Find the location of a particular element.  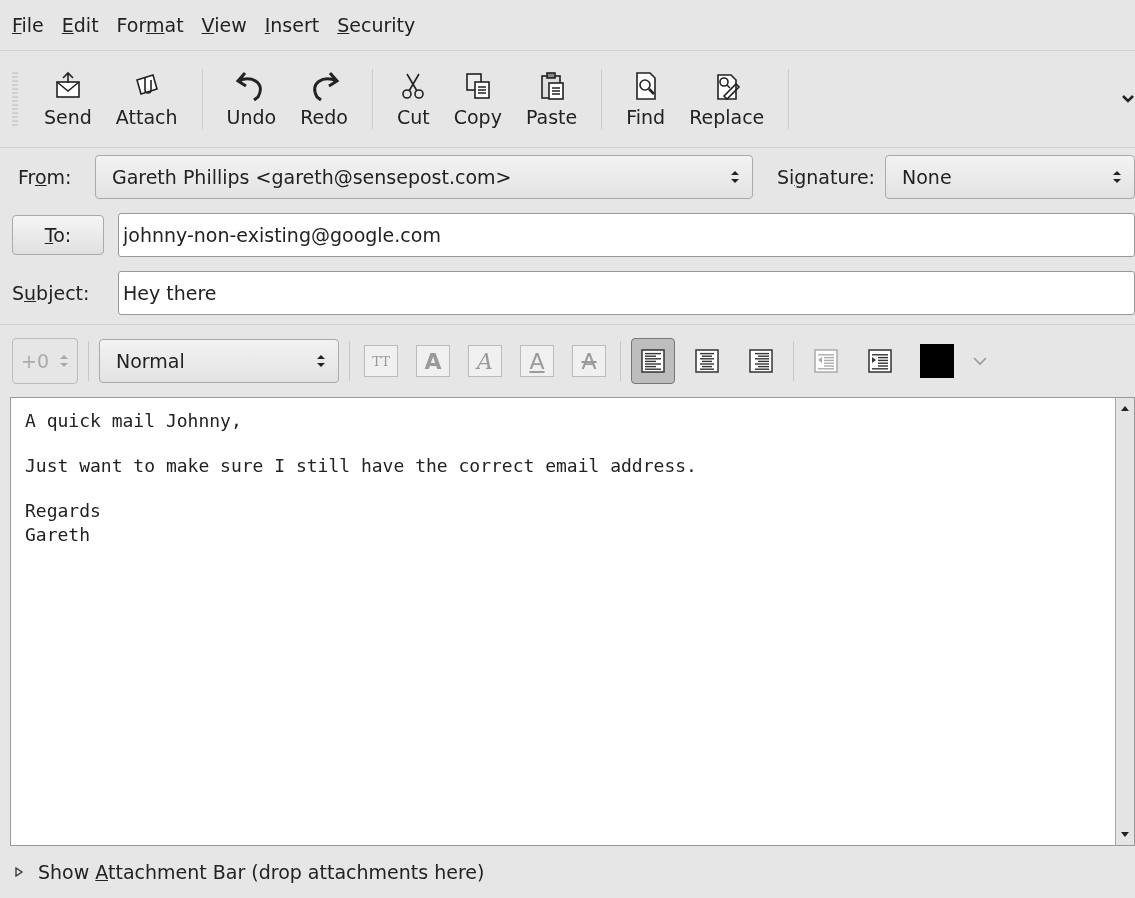

align-left-icon is located at coordinates (653, 361).